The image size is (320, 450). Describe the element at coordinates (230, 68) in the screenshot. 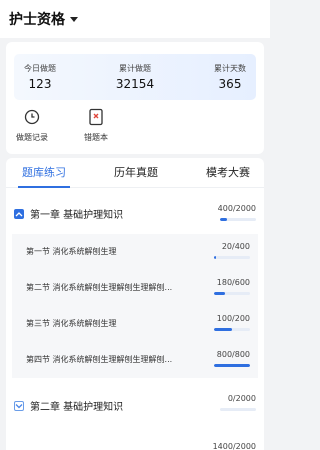

I see `stat-label: 累计天数` at that location.